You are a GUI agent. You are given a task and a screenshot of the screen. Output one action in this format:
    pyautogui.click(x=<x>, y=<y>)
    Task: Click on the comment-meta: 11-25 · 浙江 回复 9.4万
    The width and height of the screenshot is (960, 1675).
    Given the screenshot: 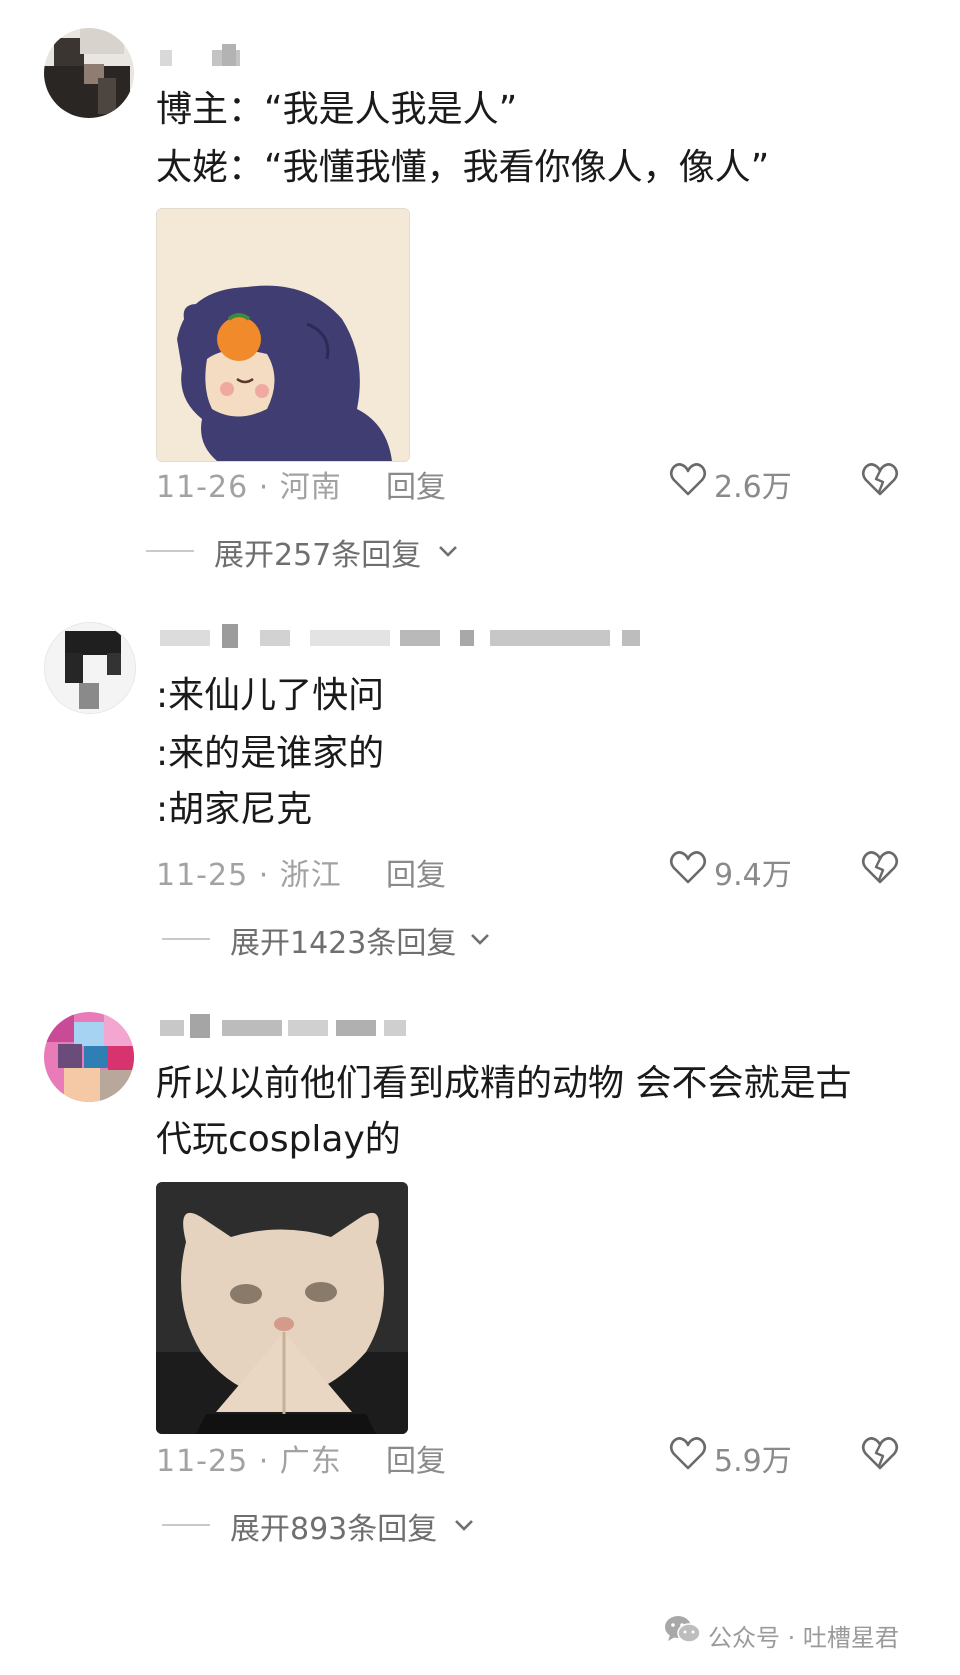 What is the action you would take?
    pyautogui.click(x=536, y=870)
    